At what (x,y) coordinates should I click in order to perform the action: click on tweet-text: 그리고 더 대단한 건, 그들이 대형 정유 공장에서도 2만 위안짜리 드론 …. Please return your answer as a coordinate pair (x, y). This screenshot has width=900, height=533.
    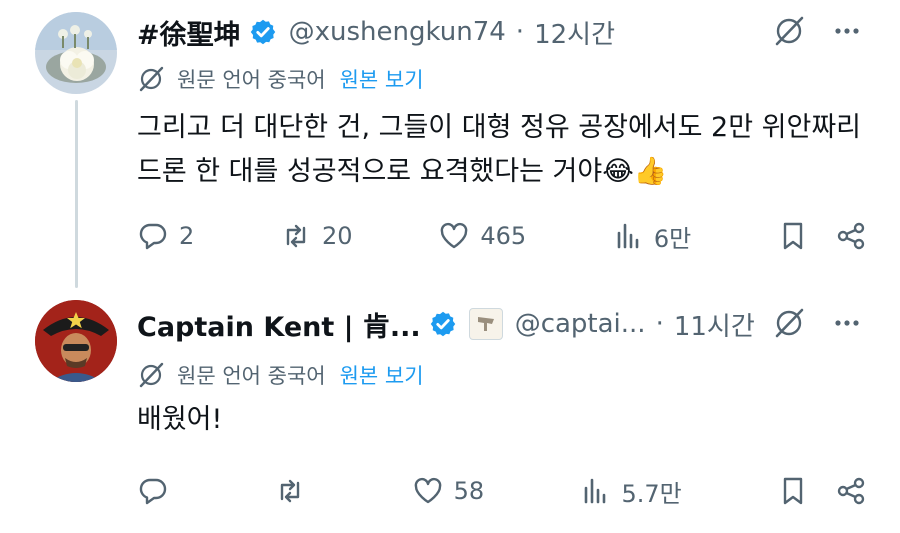
    Looking at the image, I should click on (499, 149).